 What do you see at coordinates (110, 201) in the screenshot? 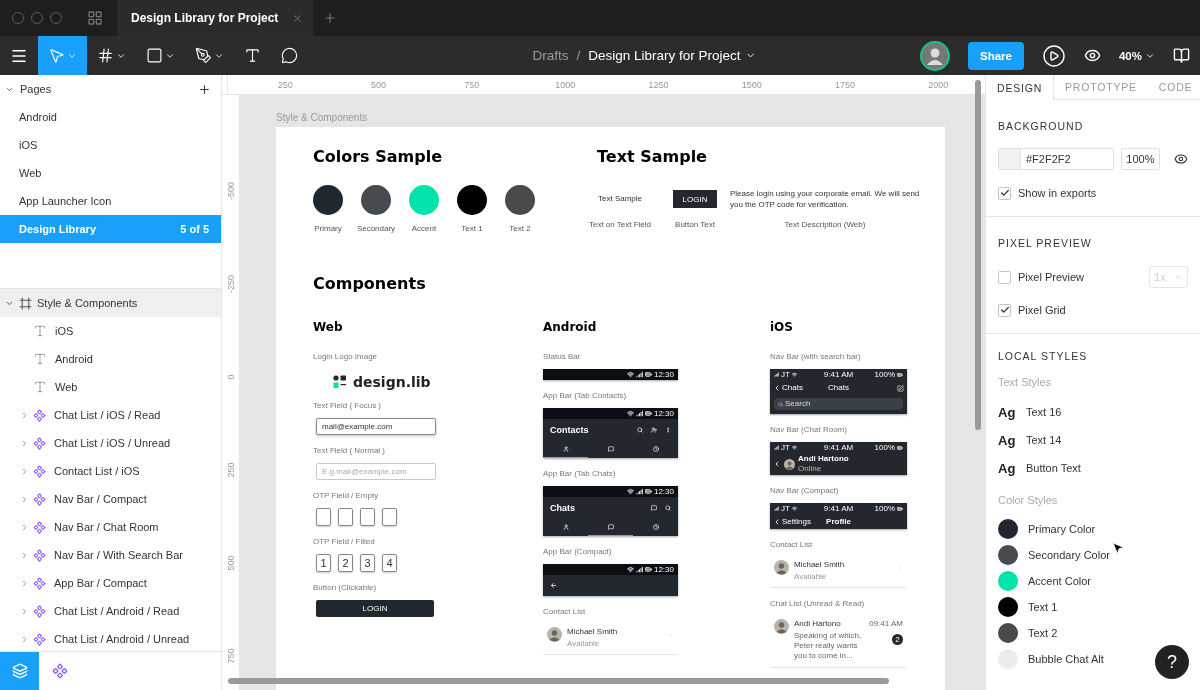
I see `page-item: App Launcher Icon` at bounding box center [110, 201].